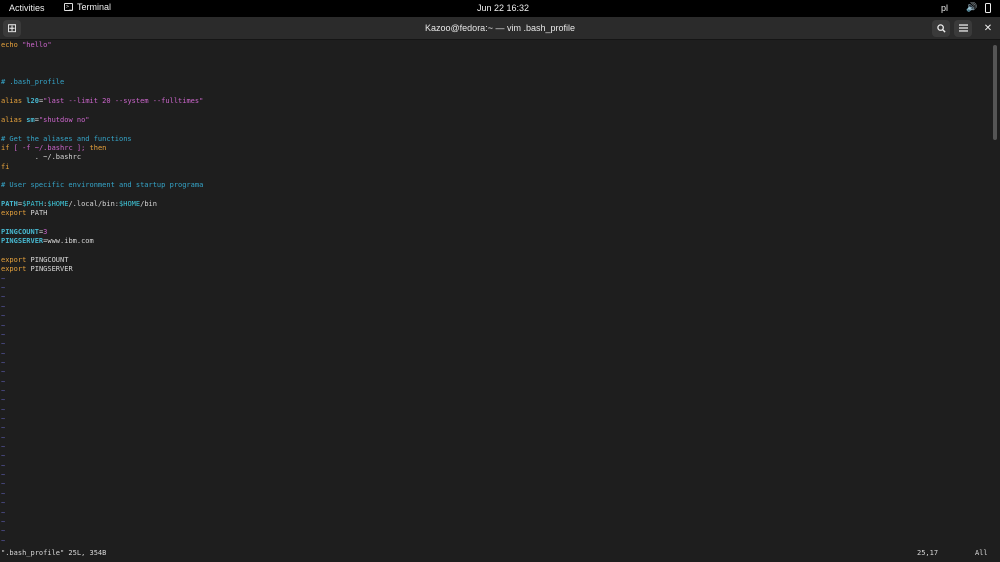 The width and height of the screenshot is (1000, 562). What do you see at coordinates (98, 147) in the screenshot?
I see `code-token: then` at bounding box center [98, 147].